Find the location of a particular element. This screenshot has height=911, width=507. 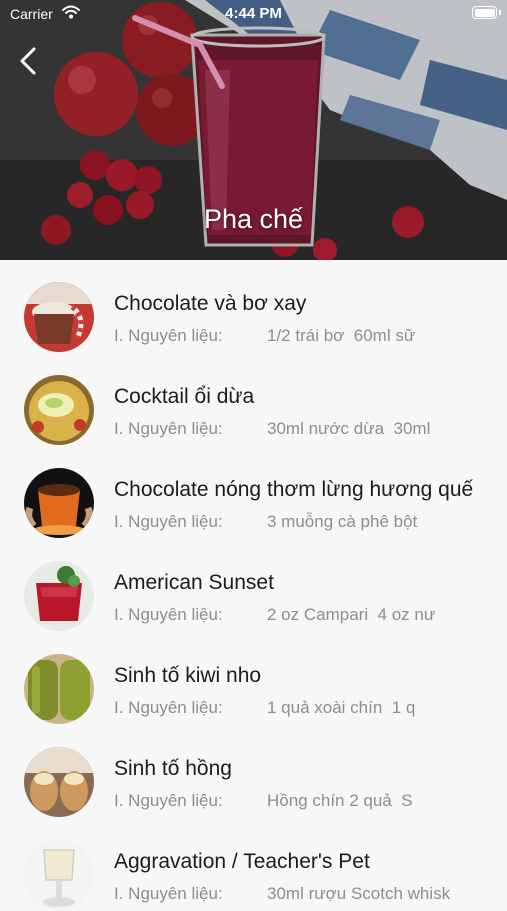

recipe-ingredients: I. Nguyên liệu: 30ml rượu Scotch whisk is located at coordinates (282, 894).